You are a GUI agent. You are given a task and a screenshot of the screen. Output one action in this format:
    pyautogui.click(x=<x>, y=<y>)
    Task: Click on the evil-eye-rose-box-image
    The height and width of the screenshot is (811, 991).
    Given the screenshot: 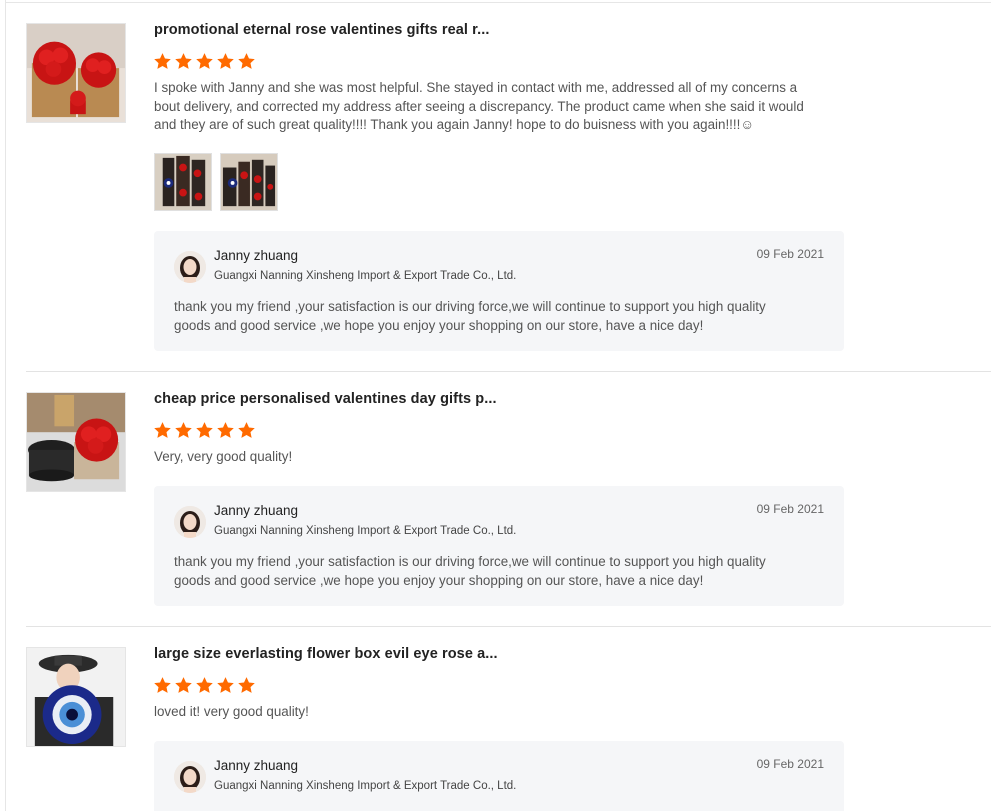 What is the action you would take?
    pyautogui.click(x=76, y=697)
    